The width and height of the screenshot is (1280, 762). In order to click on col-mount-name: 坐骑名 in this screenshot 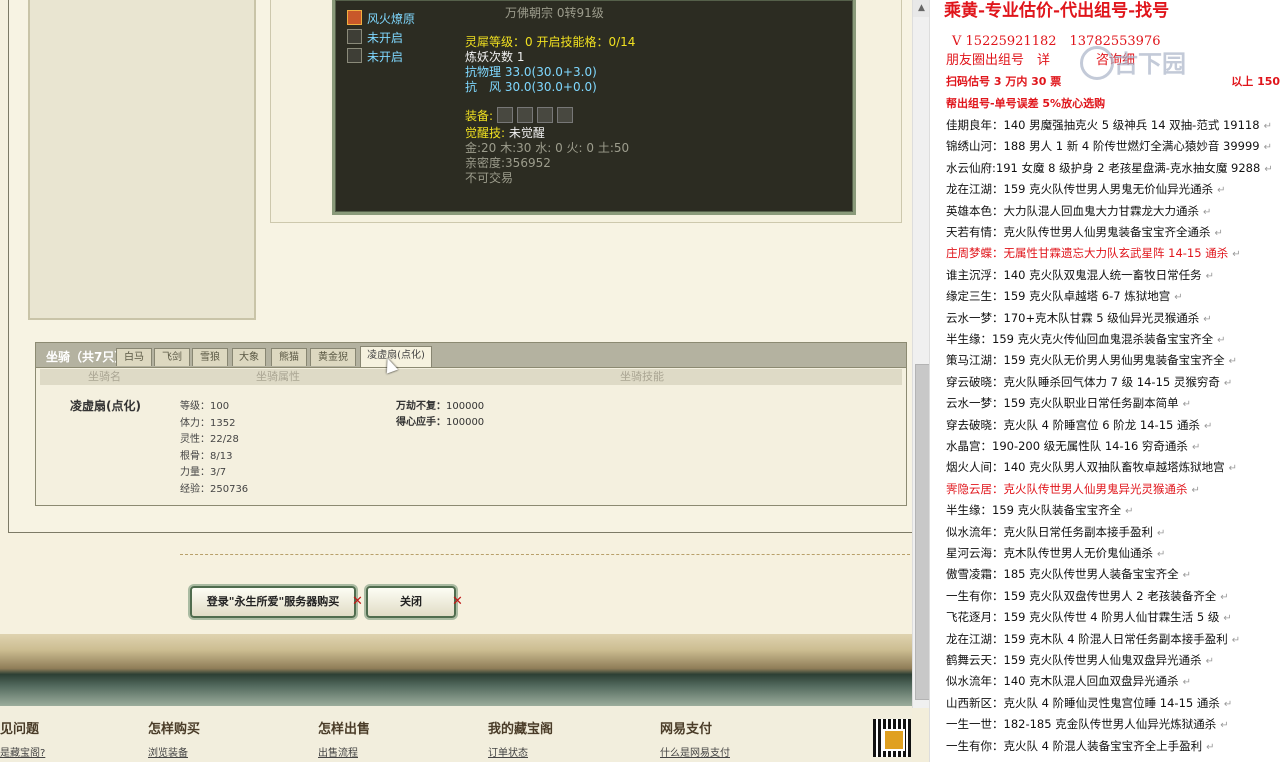, I will do `click(104, 376)`.